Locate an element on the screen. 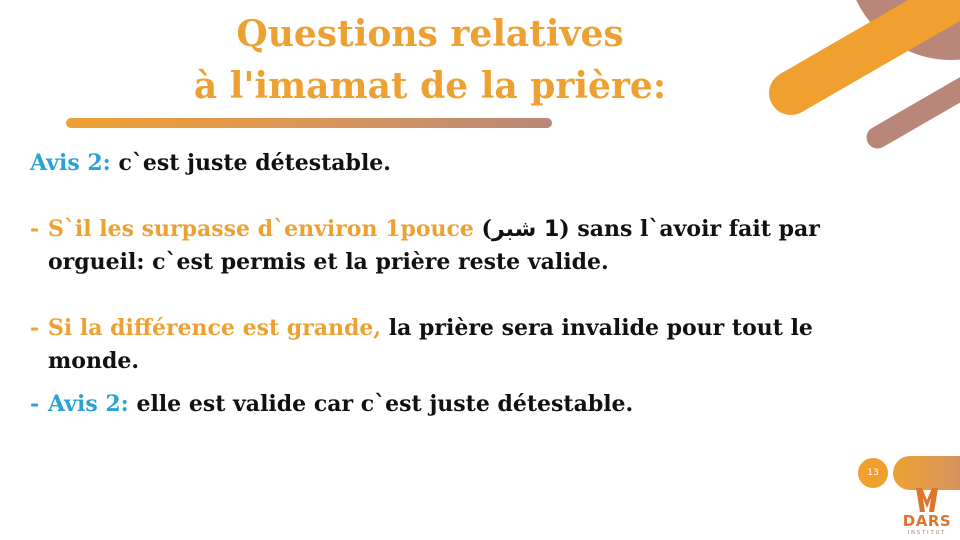  decorative-mauve-stripe is located at coordinates (911, 105).